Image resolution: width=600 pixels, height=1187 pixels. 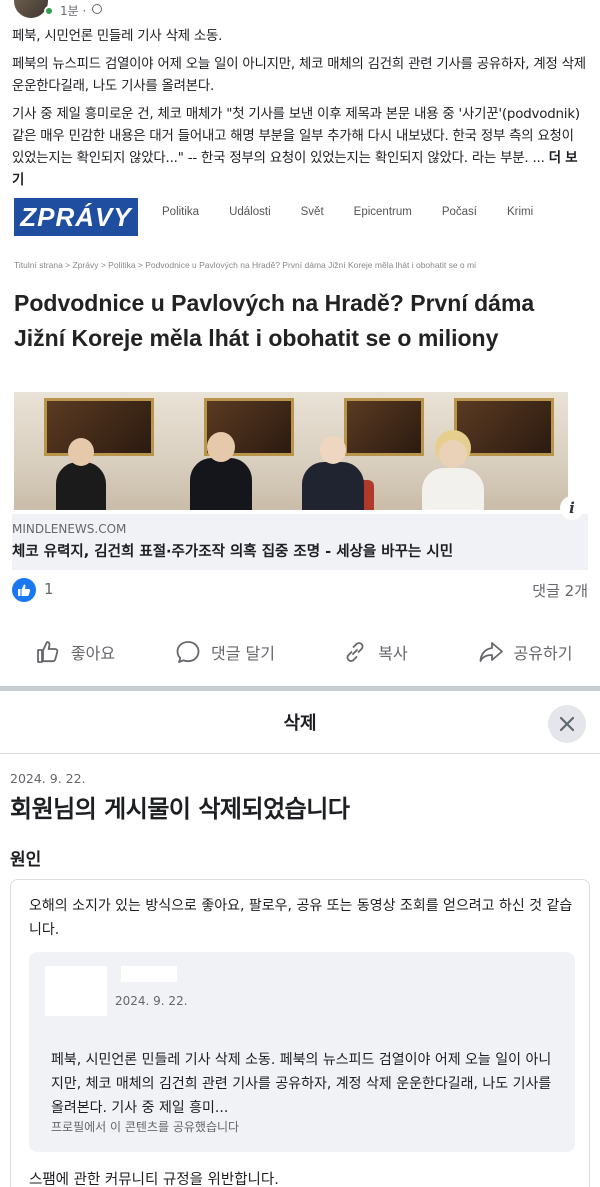 I want to click on quoted-avatar, so click(x=76, y=991).